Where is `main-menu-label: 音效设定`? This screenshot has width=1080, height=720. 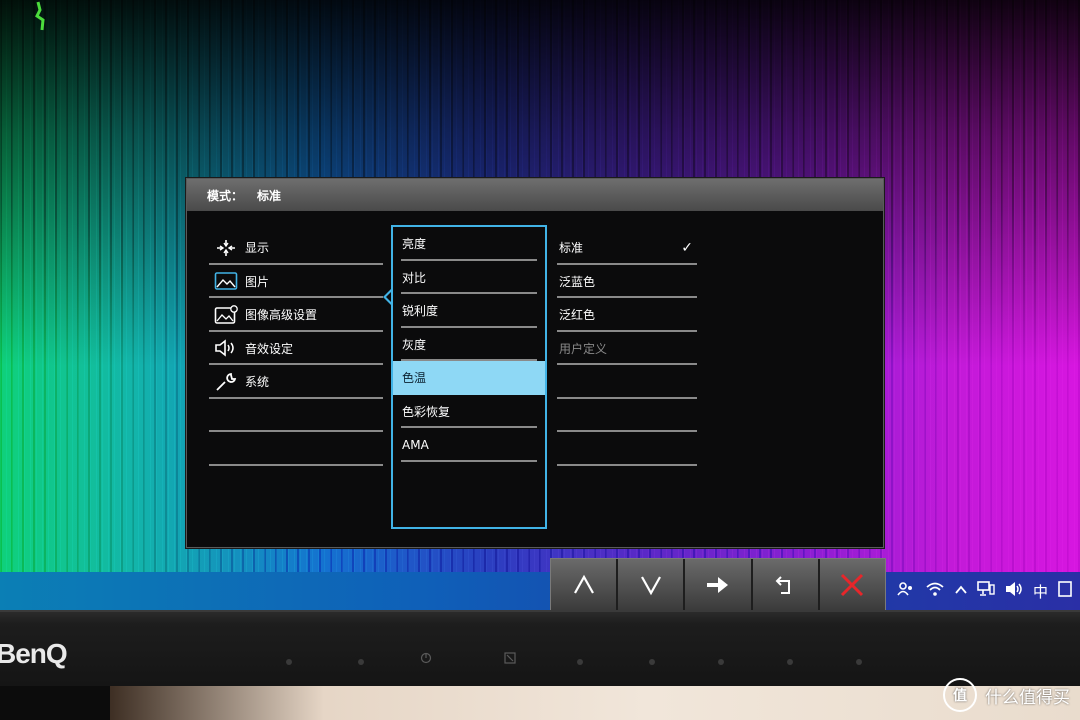
main-menu-label: 音效设定 is located at coordinates (269, 348).